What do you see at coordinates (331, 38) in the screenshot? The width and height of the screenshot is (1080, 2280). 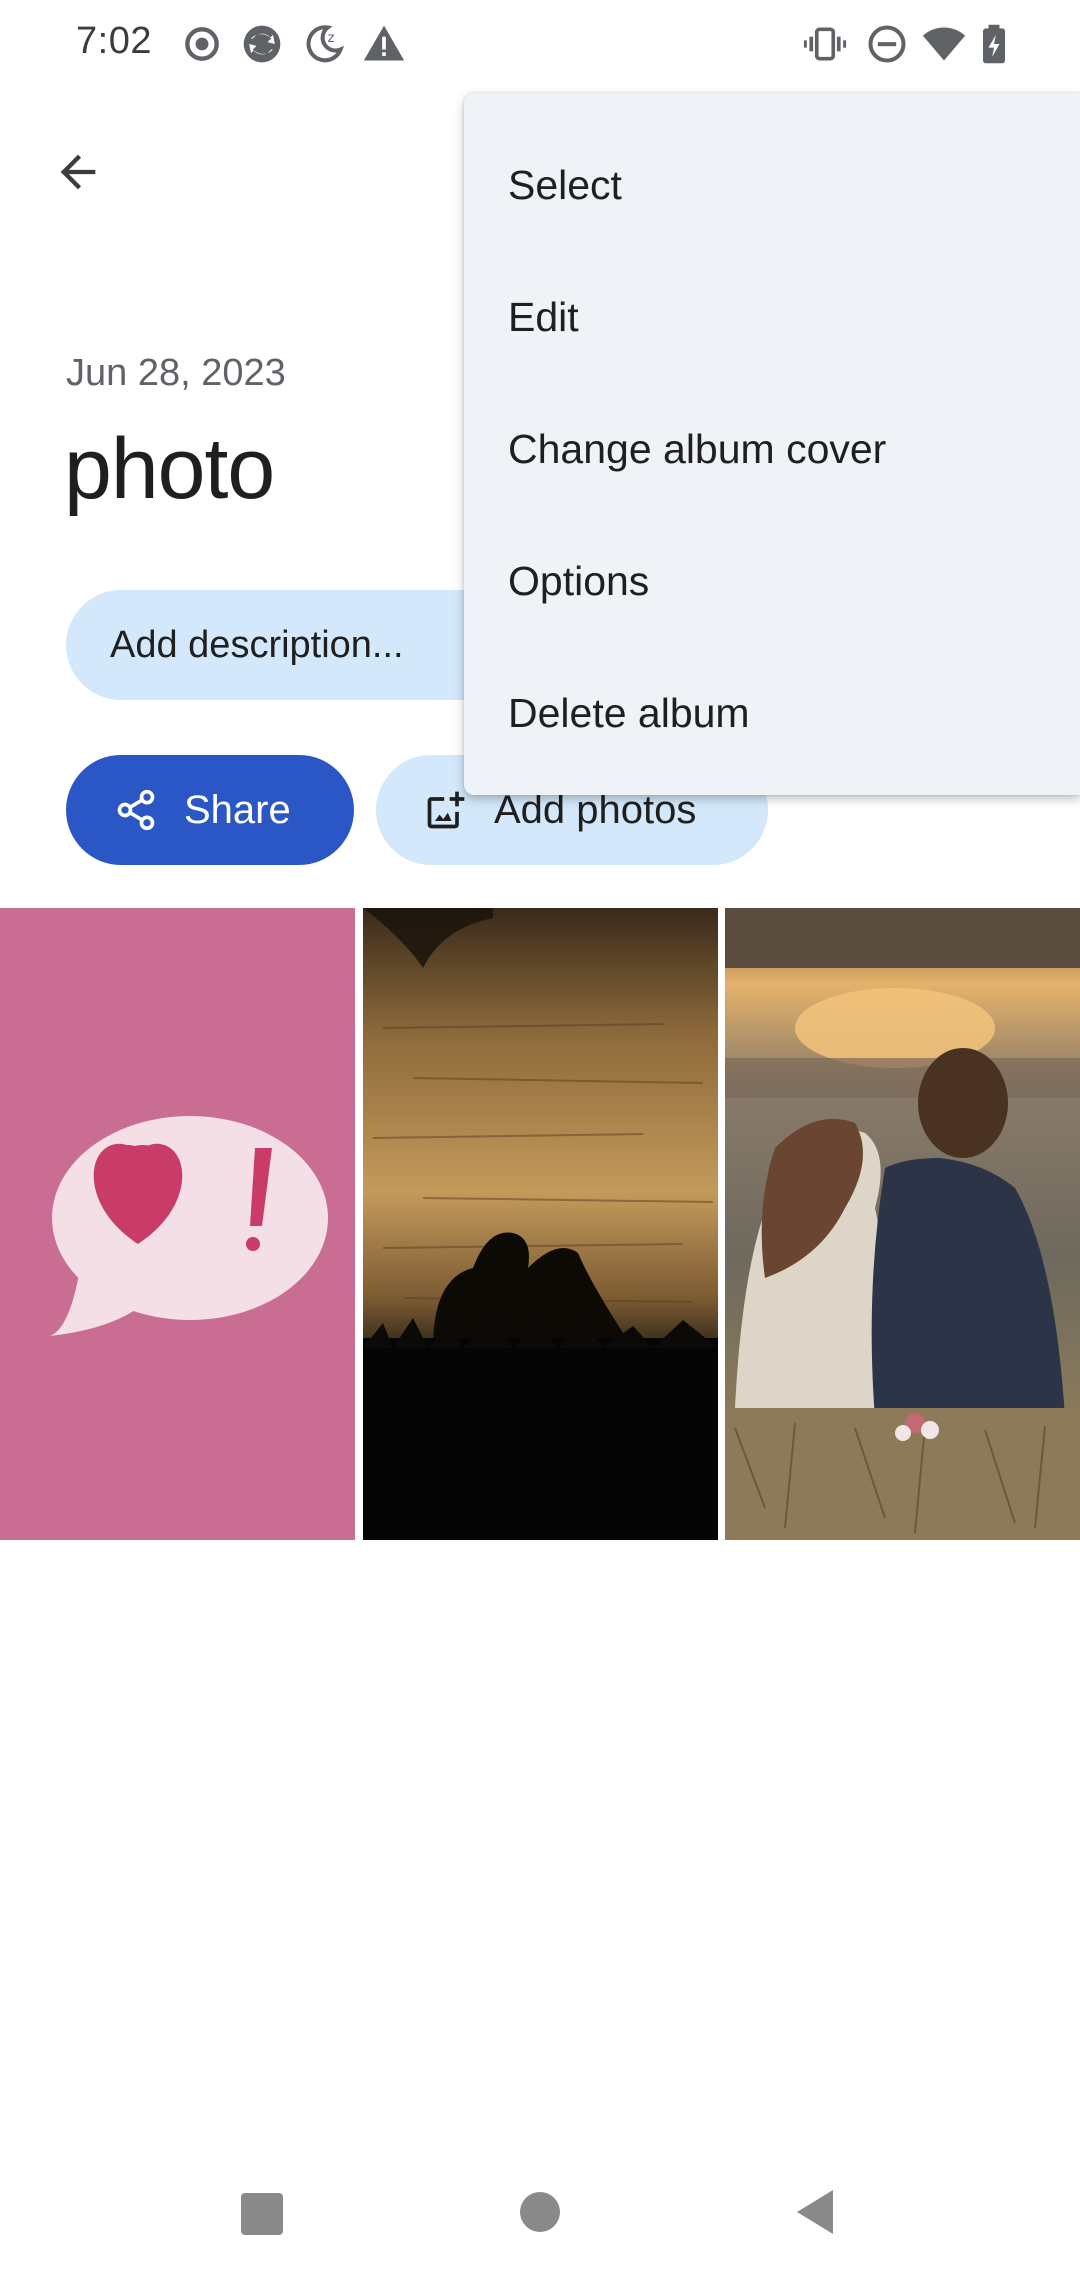 I see `svg-text: z` at bounding box center [331, 38].